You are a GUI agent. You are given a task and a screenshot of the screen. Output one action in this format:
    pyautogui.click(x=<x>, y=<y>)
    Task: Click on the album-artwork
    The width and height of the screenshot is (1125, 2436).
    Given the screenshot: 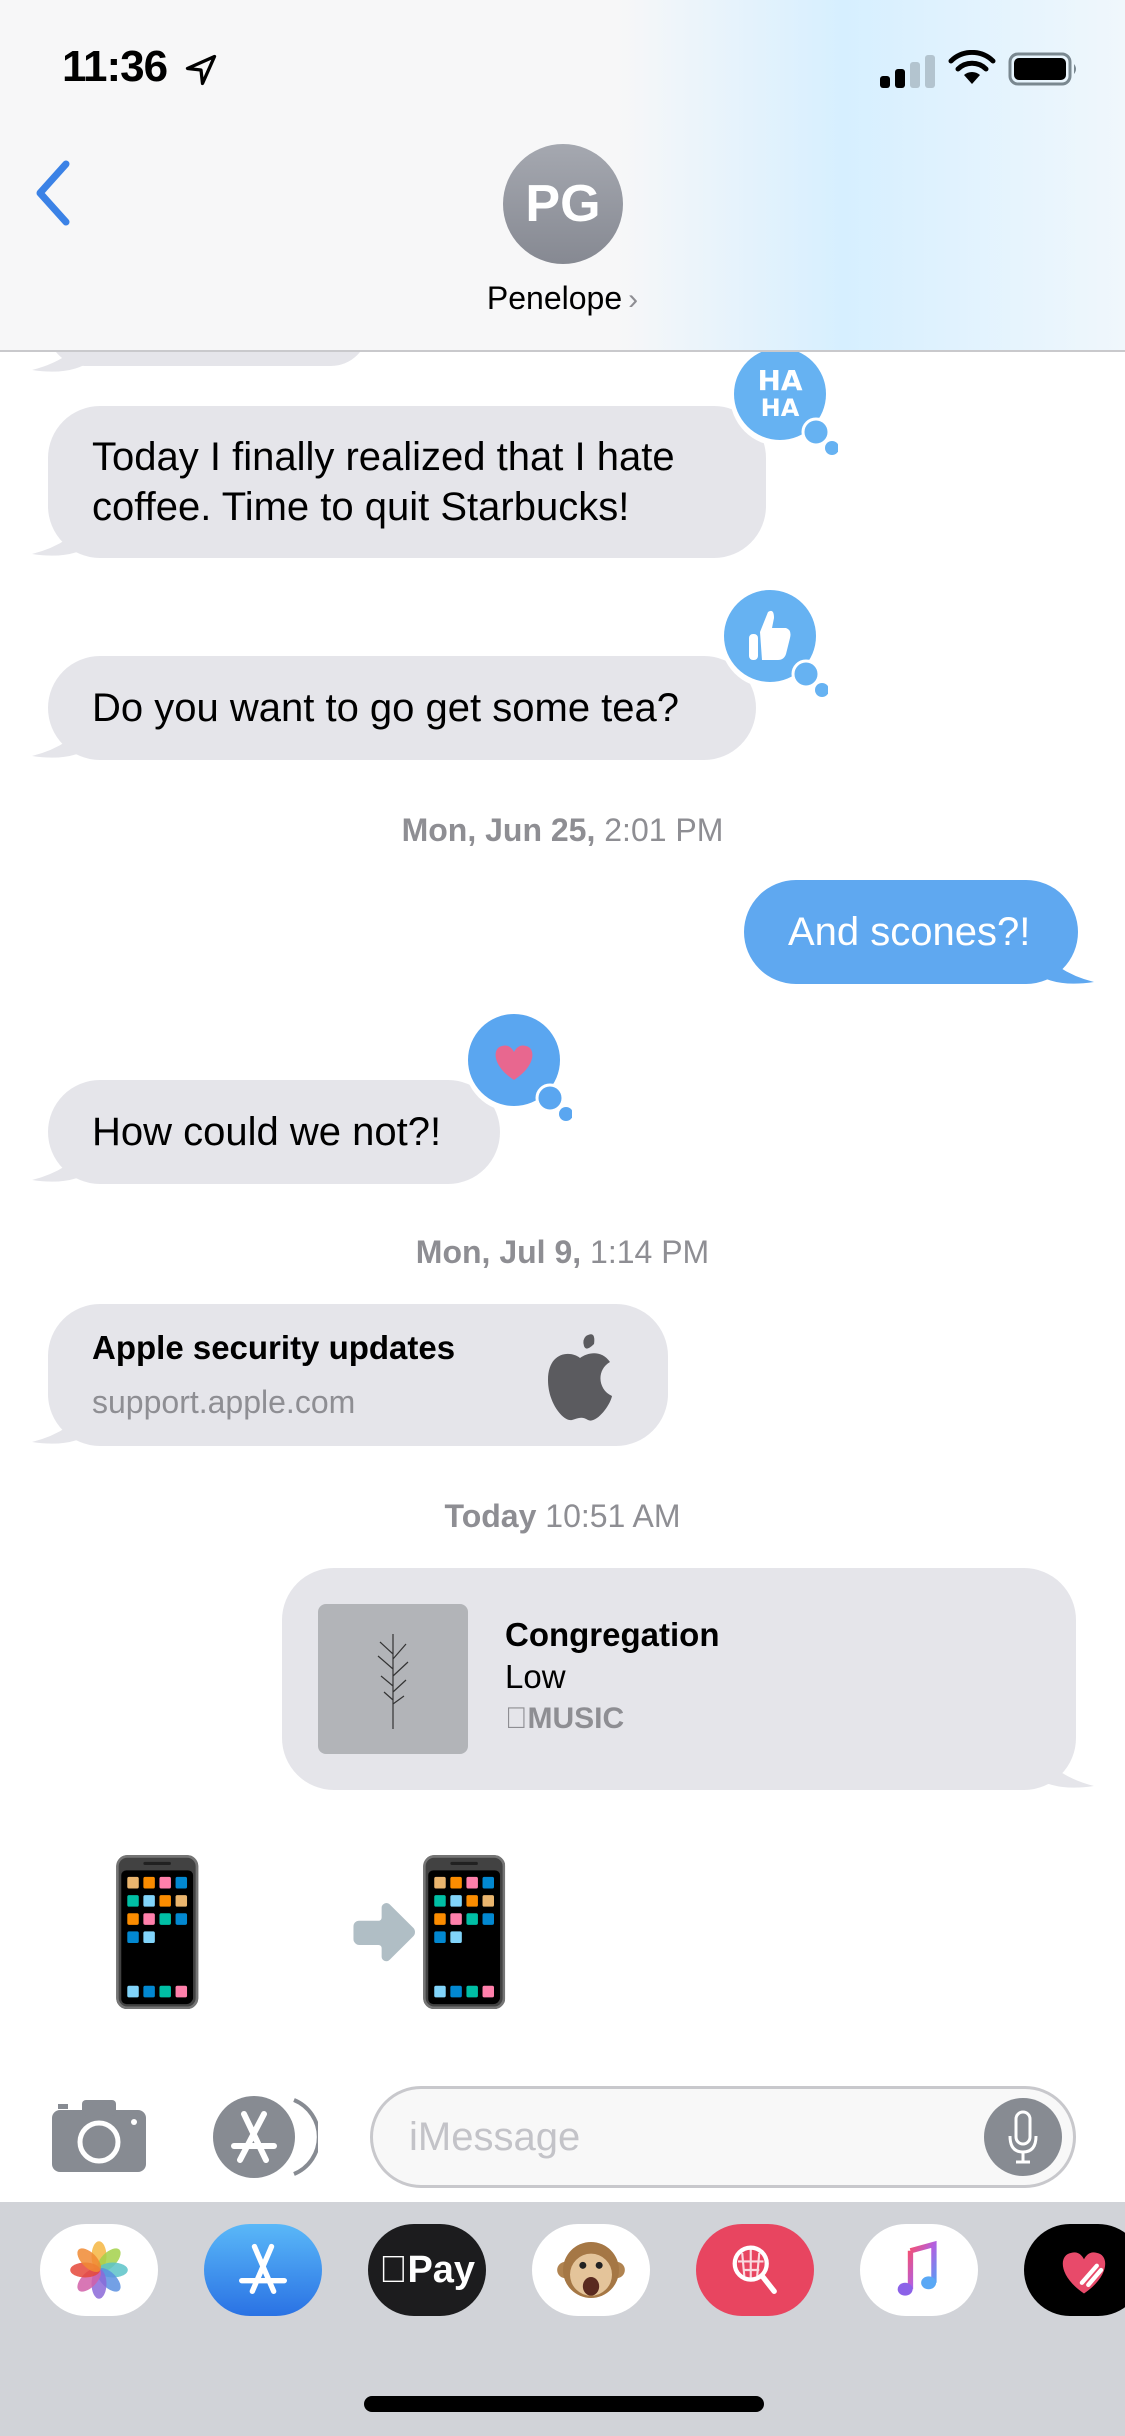 What is the action you would take?
    pyautogui.click(x=393, y=1679)
    